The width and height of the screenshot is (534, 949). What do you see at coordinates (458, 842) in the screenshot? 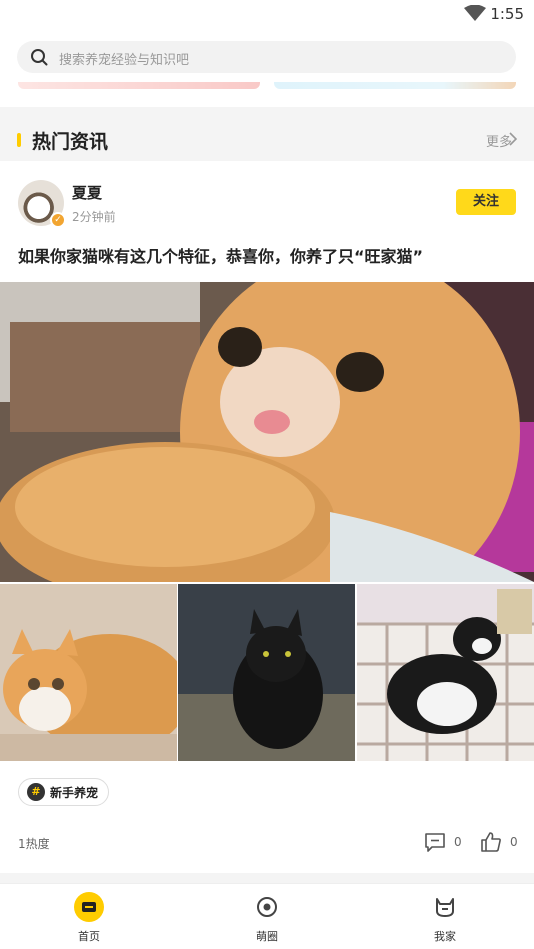
I see `comment-count: 0` at bounding box center [458, 842].